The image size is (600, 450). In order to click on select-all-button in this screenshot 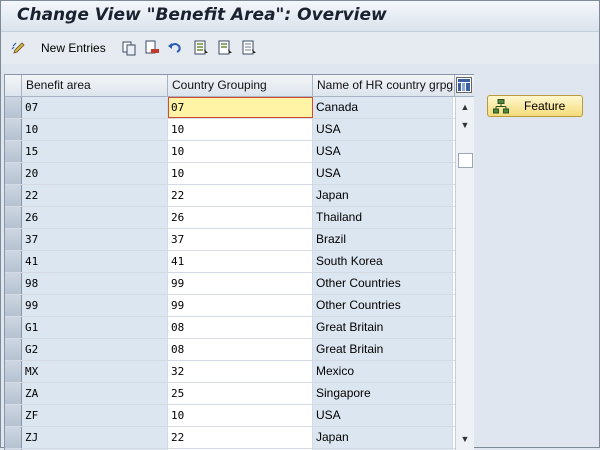, I will do `click(201, 48)`.